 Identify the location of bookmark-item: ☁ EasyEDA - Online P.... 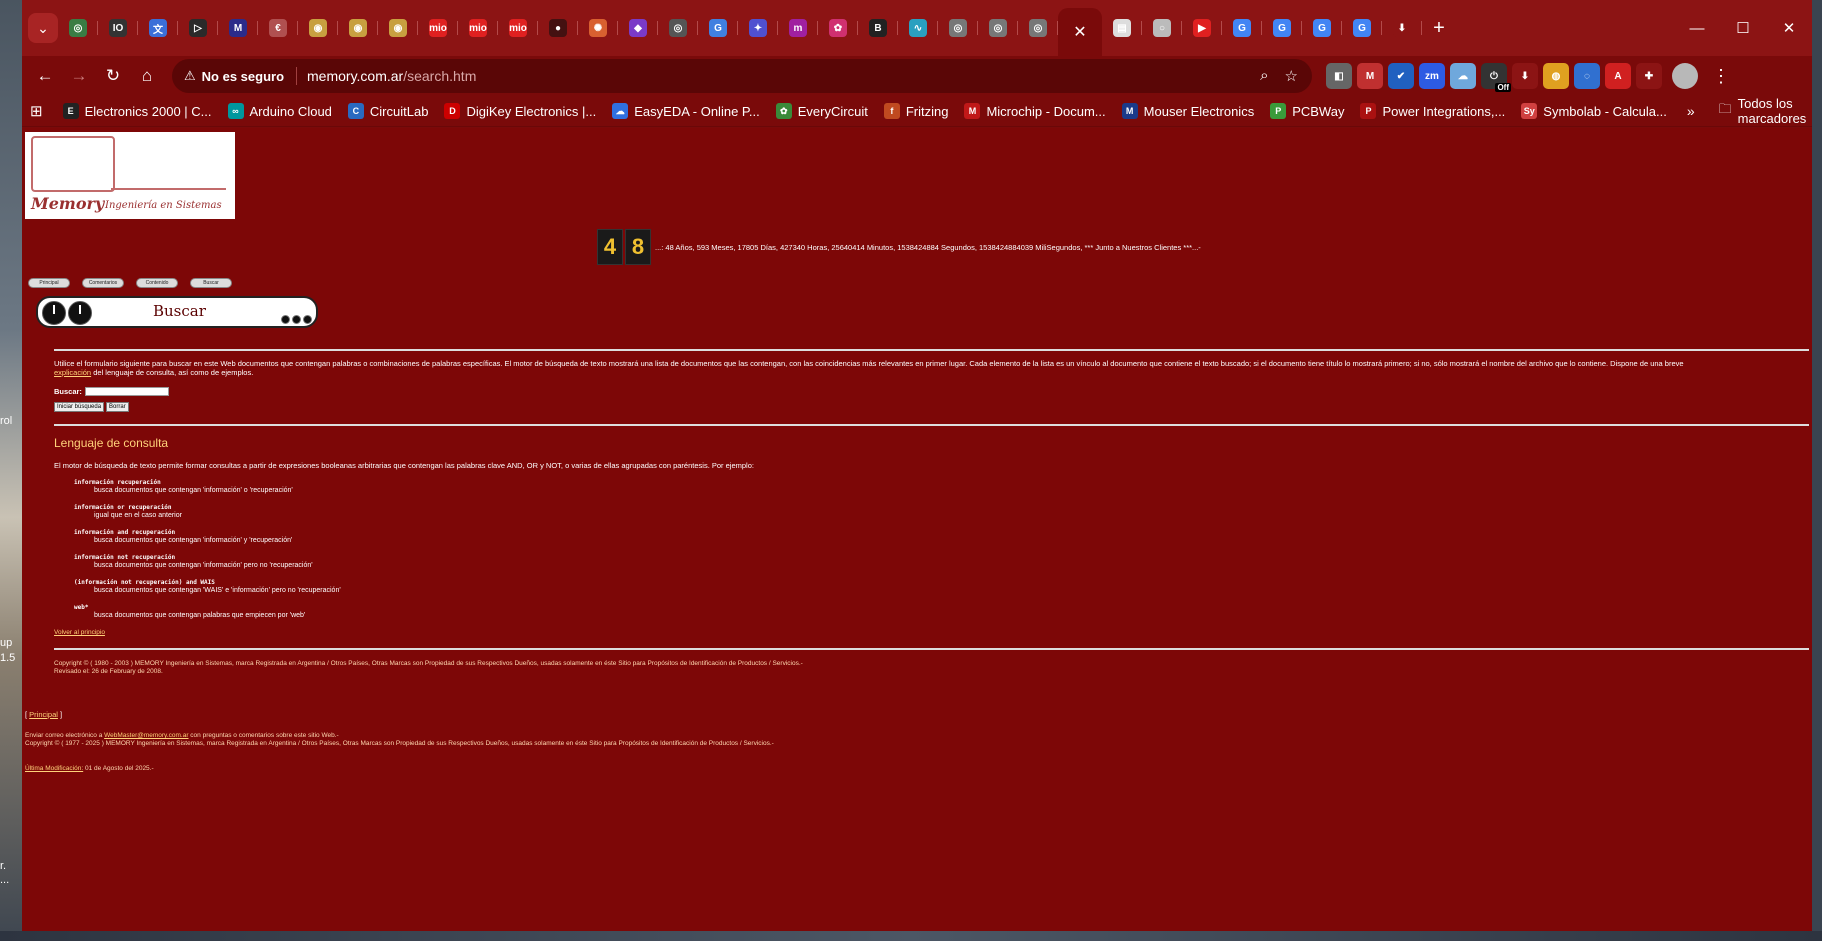
(686, 111).